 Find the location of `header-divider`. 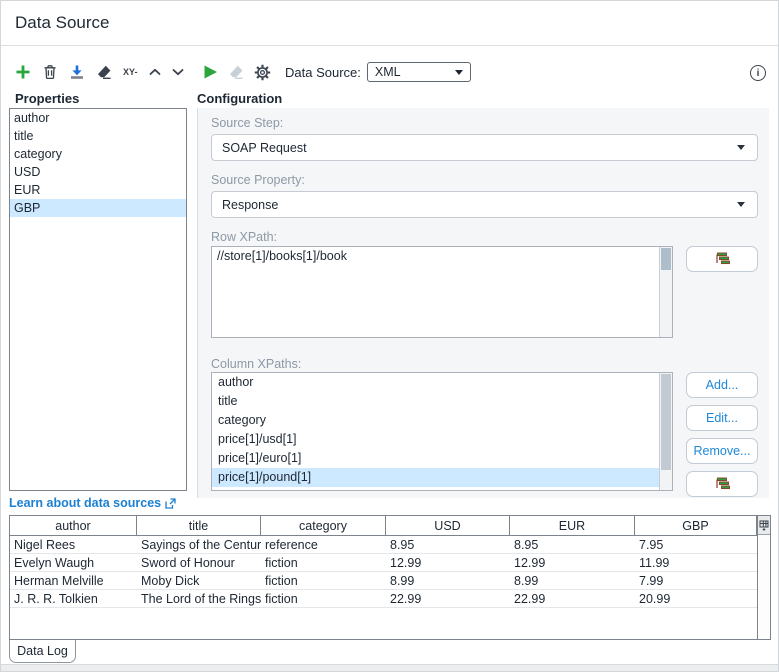

header-divider is located at coordinates (389, 45).